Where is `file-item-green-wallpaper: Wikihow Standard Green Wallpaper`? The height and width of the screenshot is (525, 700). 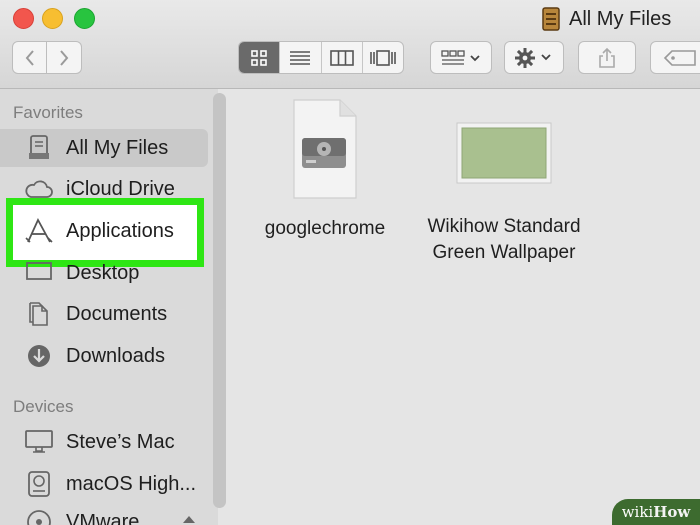
file-item-green-wallpaper: Wikihow Standard Green Wallpaper is located at coordinates (504, 194).